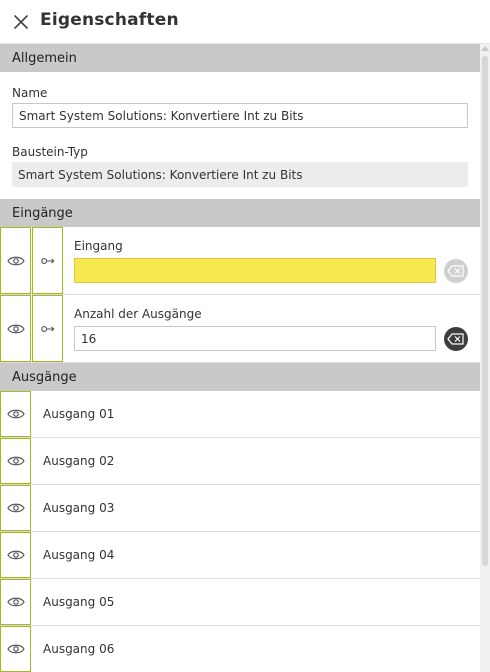  I want to click on input-label: Anzahl der Ausgänge, so click(138, 314).